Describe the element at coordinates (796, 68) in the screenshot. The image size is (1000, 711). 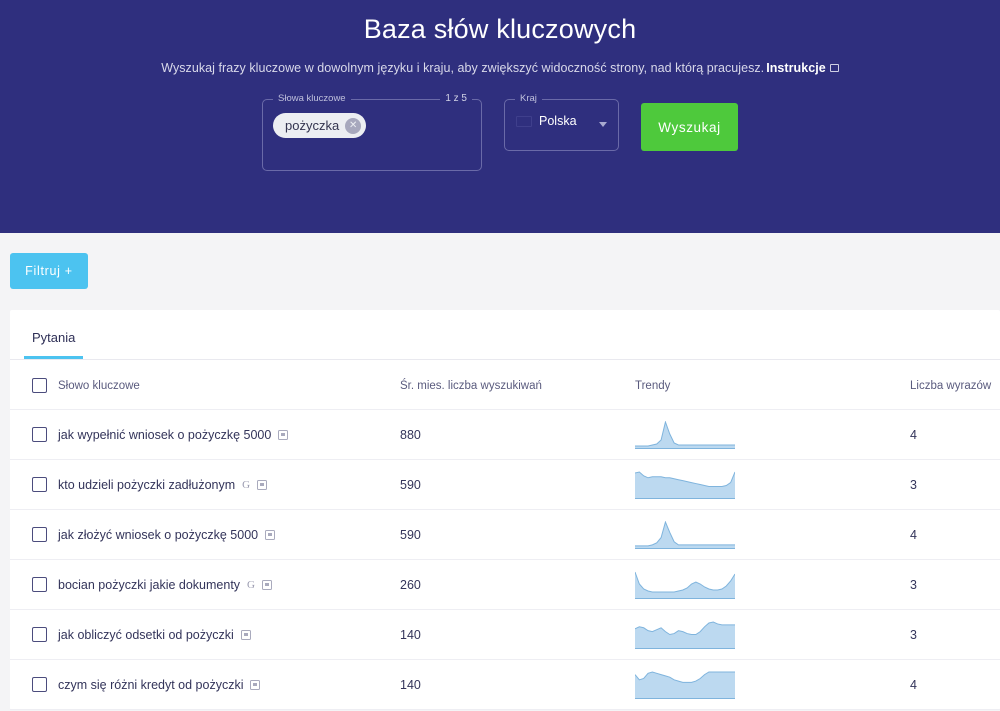
I see `instructions-link: Instrukcje` at that location.